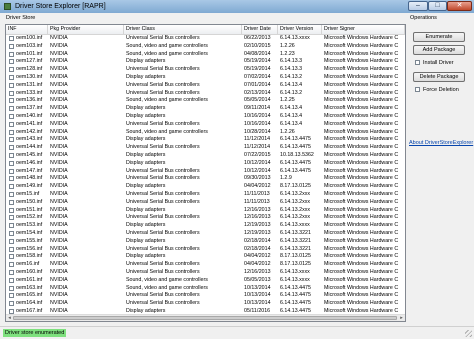 The height and width of the screenshot is (339, 474). What do you see at coordinates (29, 256) in the screenshot?
I see `table-cell: oem158.inf` at bounding box center [29, 256].